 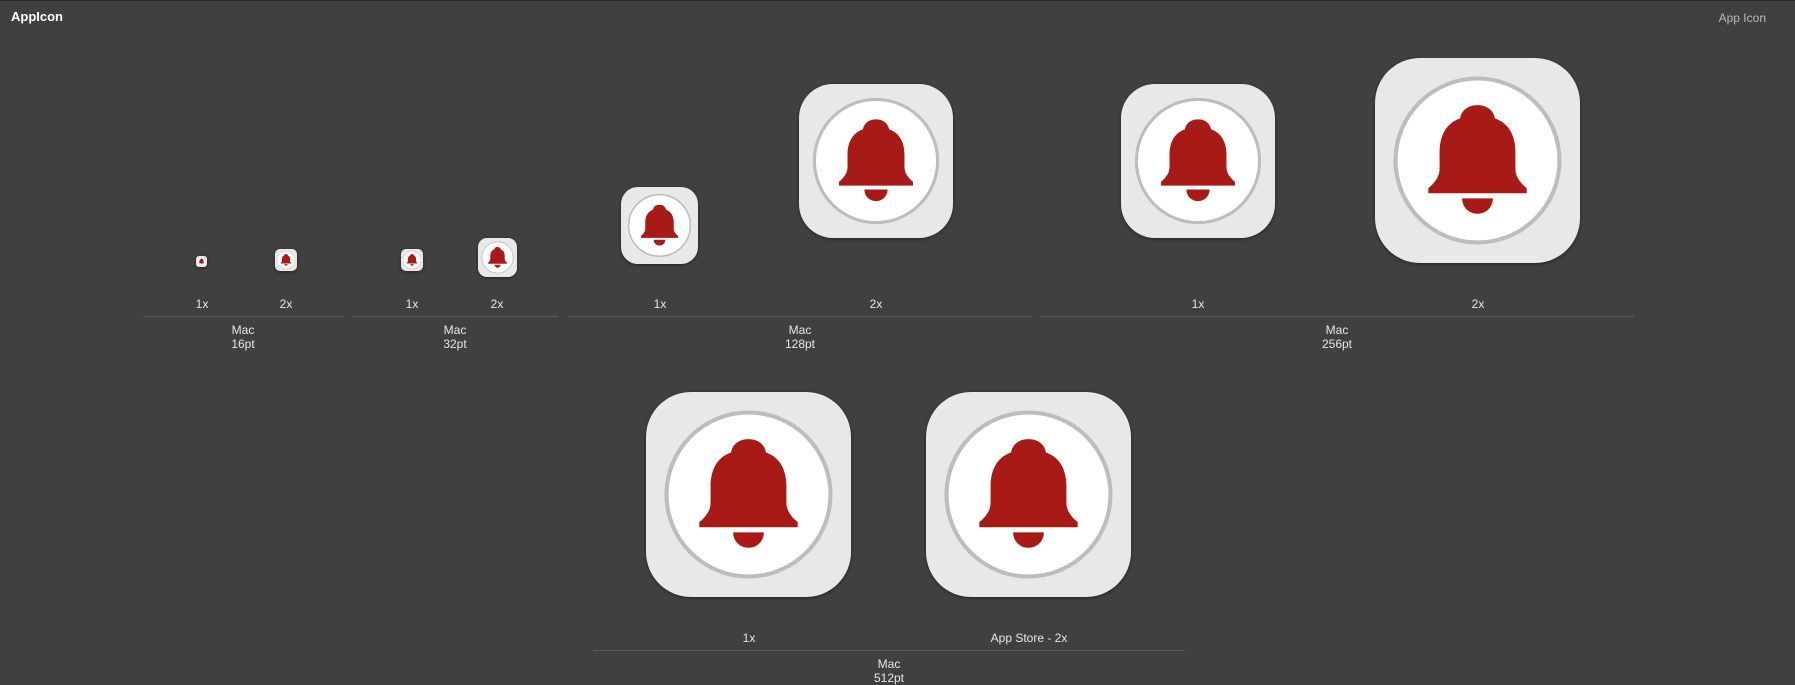 What do you see at coordinates (897, 0) in the screenshot?
I see `window-top-border` at bounding box center [897, 0].